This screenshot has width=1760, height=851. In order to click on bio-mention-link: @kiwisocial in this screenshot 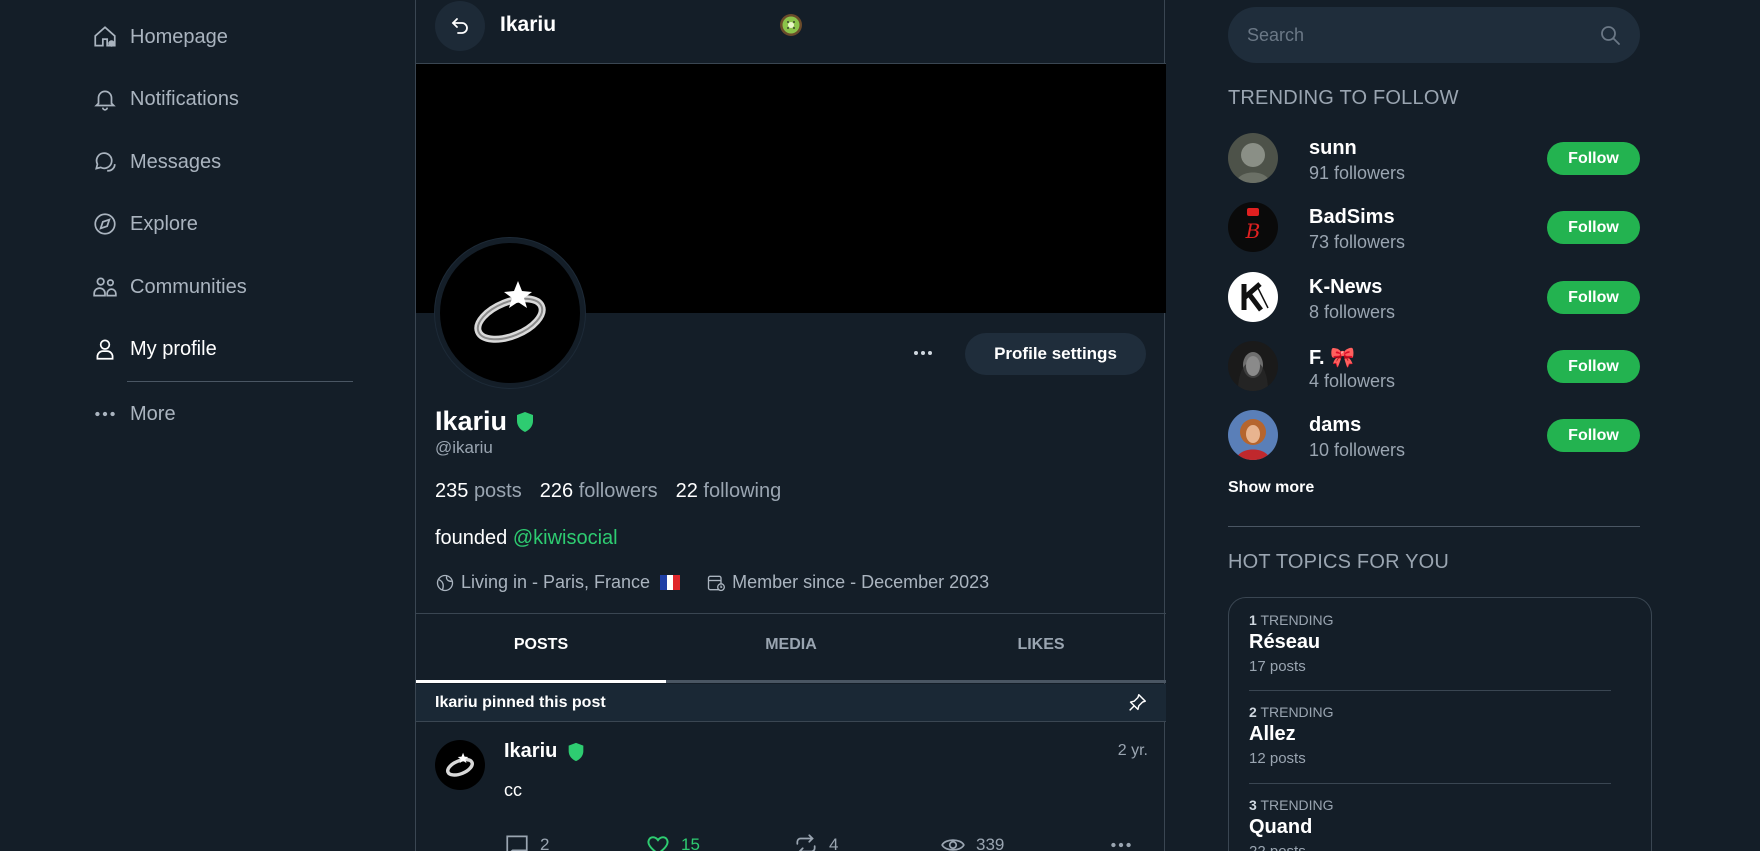, I will do `click(565, 538)`.